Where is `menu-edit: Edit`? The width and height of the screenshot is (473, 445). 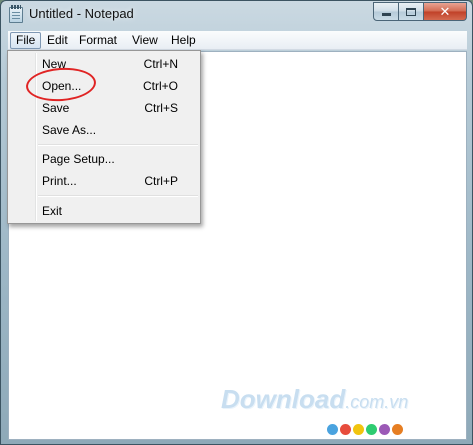
menu-edit: Edit is located at coordinates (57, 40).